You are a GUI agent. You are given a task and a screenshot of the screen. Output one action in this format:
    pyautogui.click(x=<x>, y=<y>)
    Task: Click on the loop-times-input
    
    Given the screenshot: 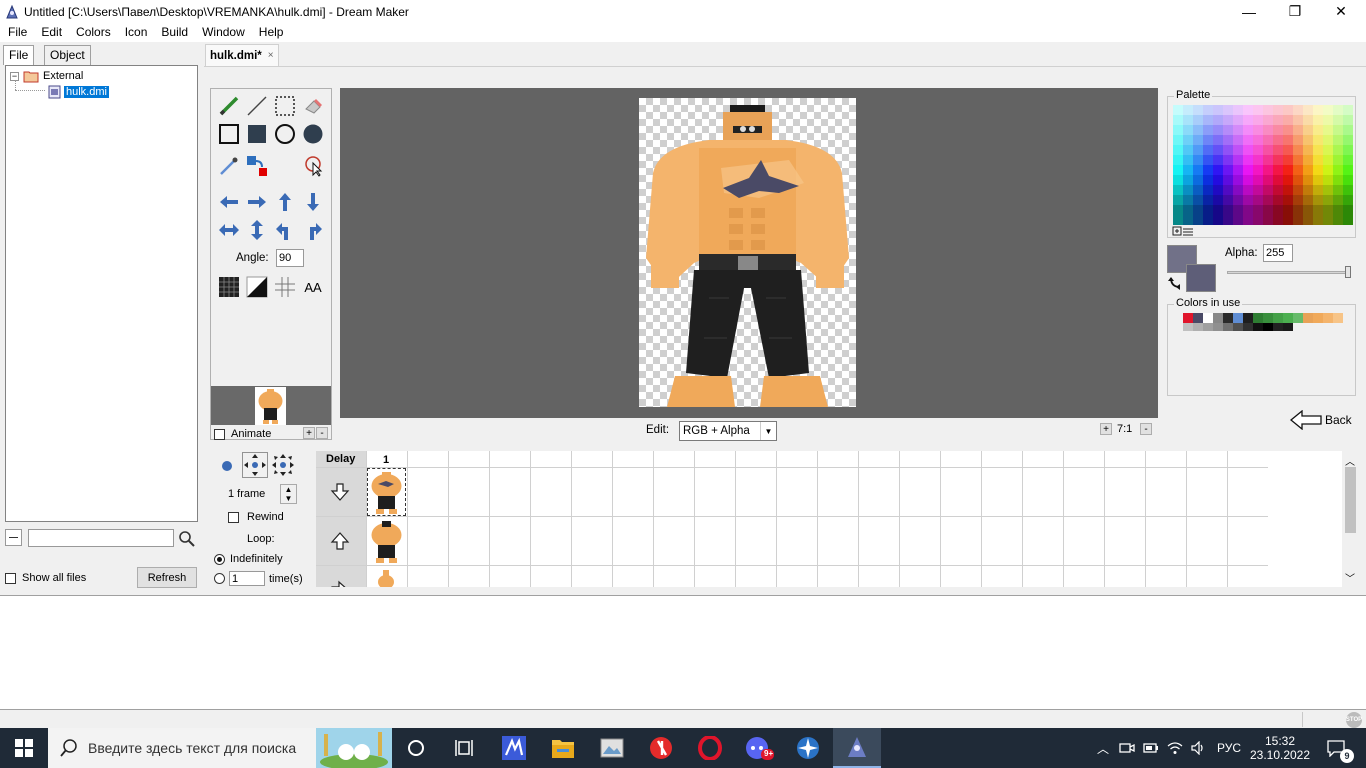 What is the action you would take?
    pyautogui.click(x=247, y=578)
    